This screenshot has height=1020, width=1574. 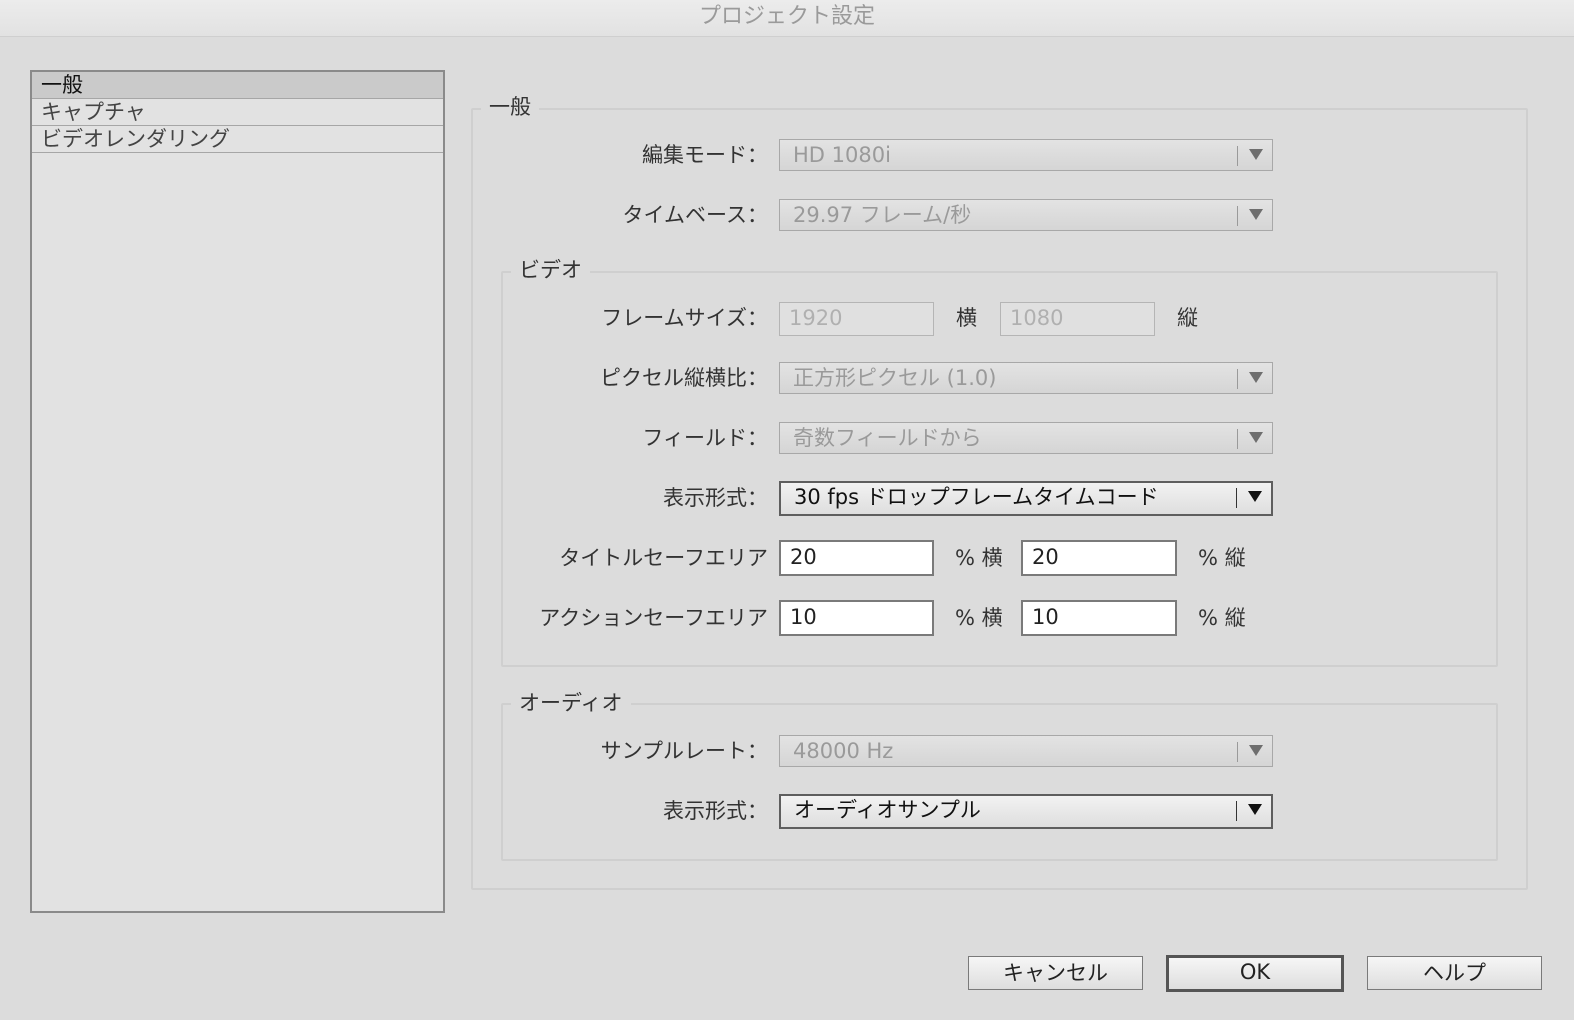 What do you see at coordinates (882, 215) in the screenshot?
I see `timebase-value: 29.97 フレーム/秒` at bounding box center [882, 215].